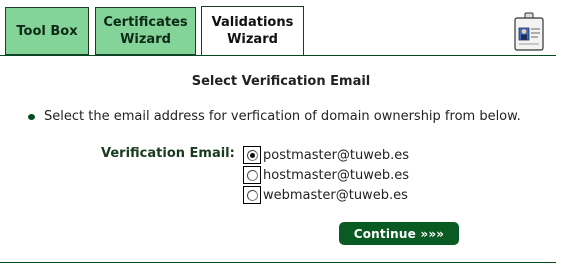 This screenshot has width=562, height=271. Describe the element at coordinates (399, 233) in the screenshot. I see `continue-button: Continue »»»` at that location.